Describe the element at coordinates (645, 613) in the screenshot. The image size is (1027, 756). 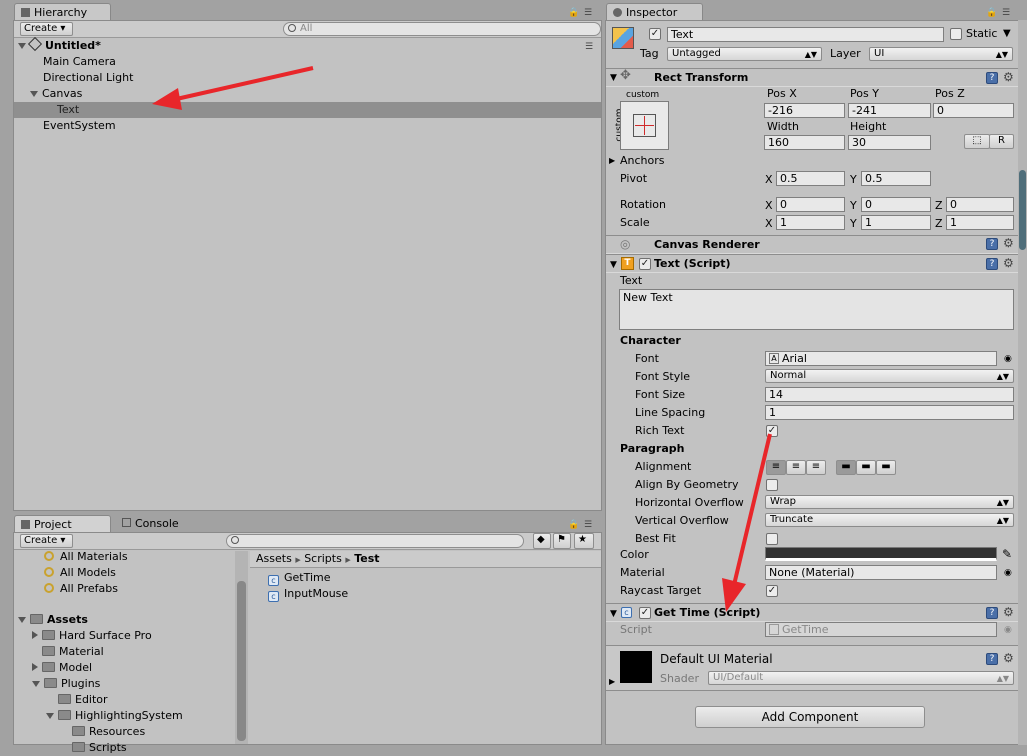
I see `get-time-enabled-checkbox: ✓` at that location.